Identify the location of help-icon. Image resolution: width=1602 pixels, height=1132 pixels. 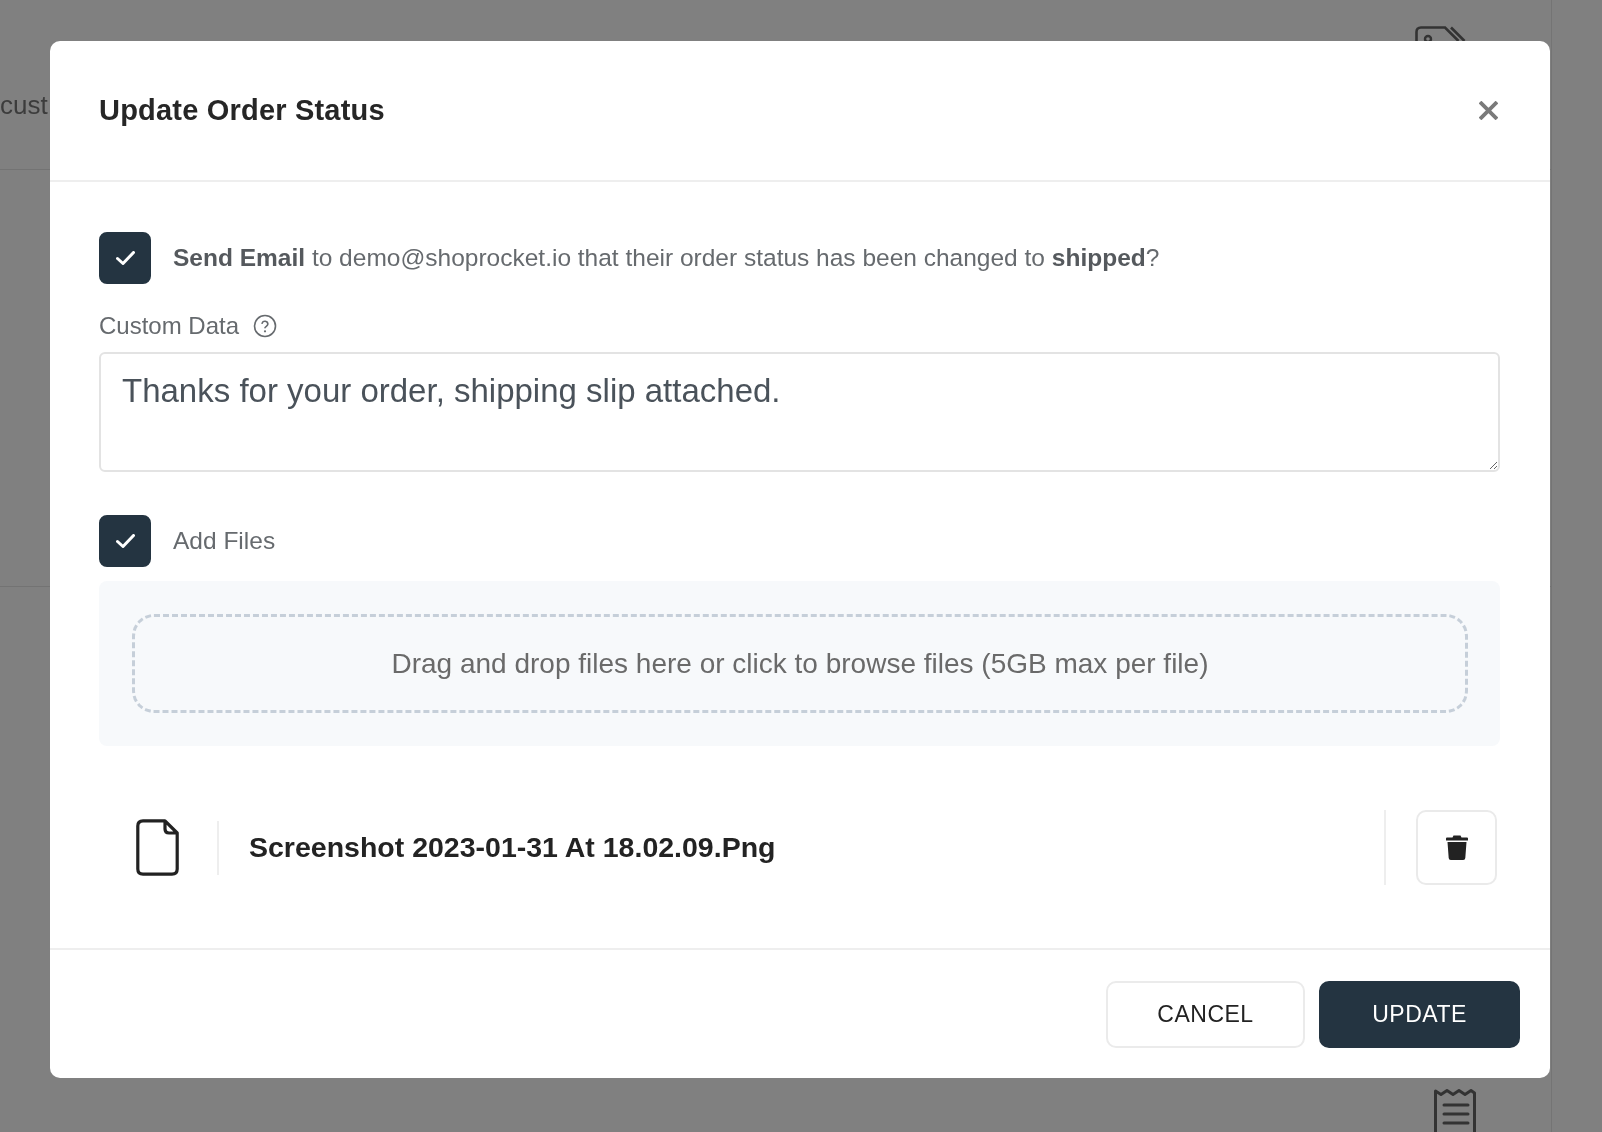
(265, 326).